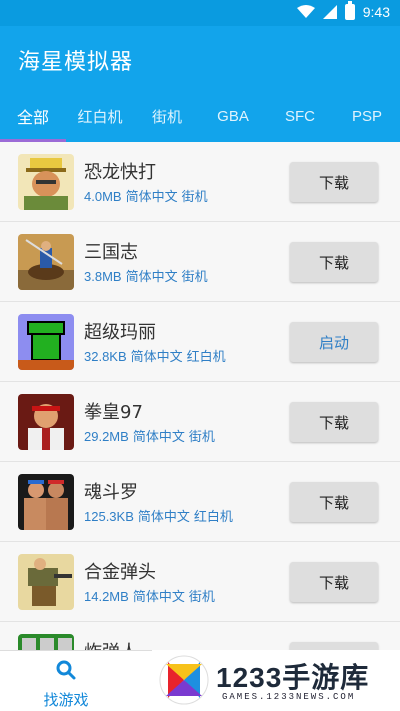 This screenshot has height=711, width=400. I want to click on list-item: 炸弹人, so click(200, 636).